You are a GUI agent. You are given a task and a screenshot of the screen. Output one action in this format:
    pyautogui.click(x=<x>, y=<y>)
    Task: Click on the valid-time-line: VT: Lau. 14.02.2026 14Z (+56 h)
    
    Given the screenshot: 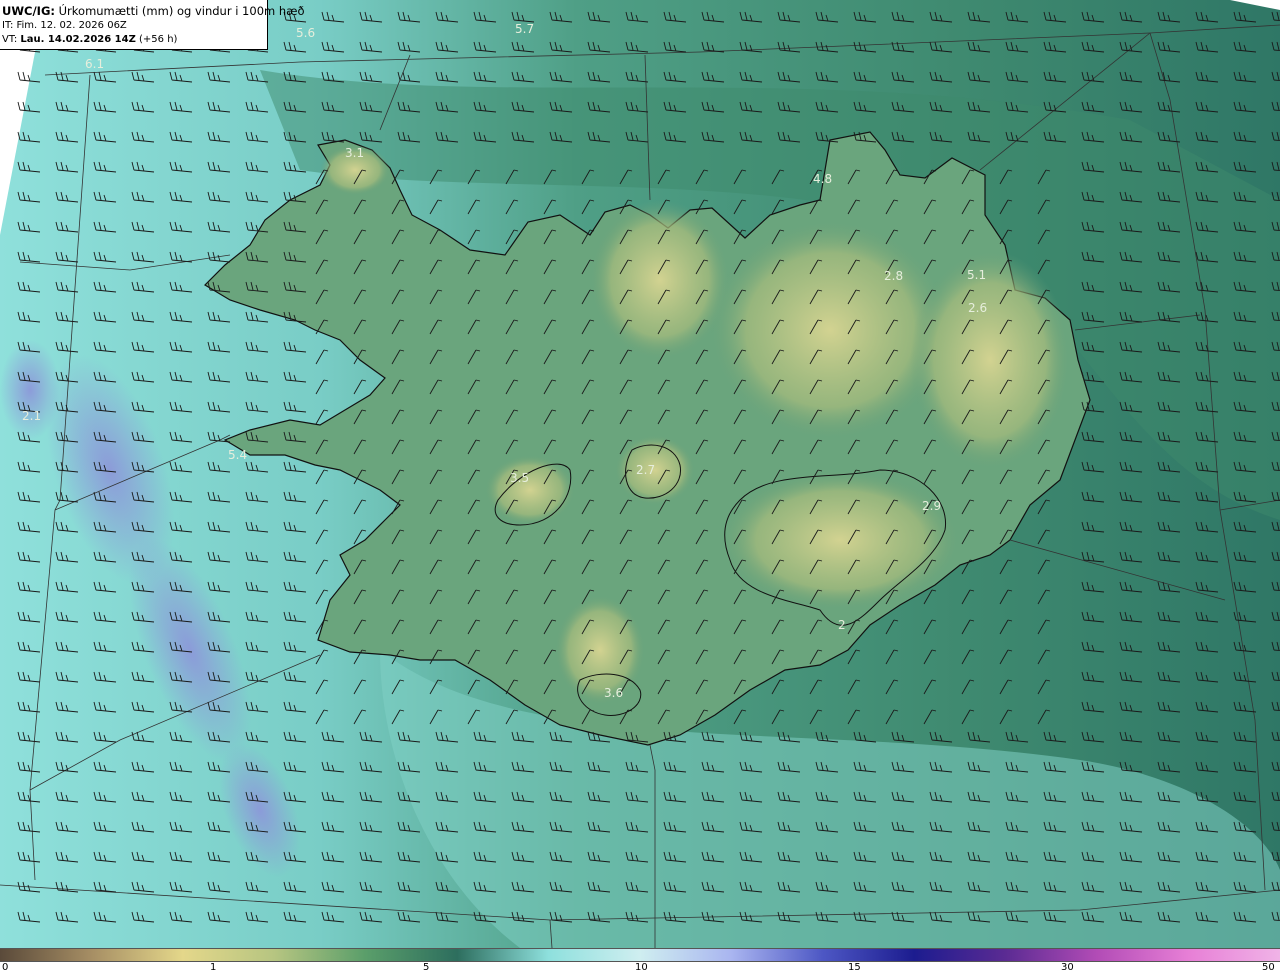 What is the action you would take?
    pyautogui.click(x=134, y=40)
    